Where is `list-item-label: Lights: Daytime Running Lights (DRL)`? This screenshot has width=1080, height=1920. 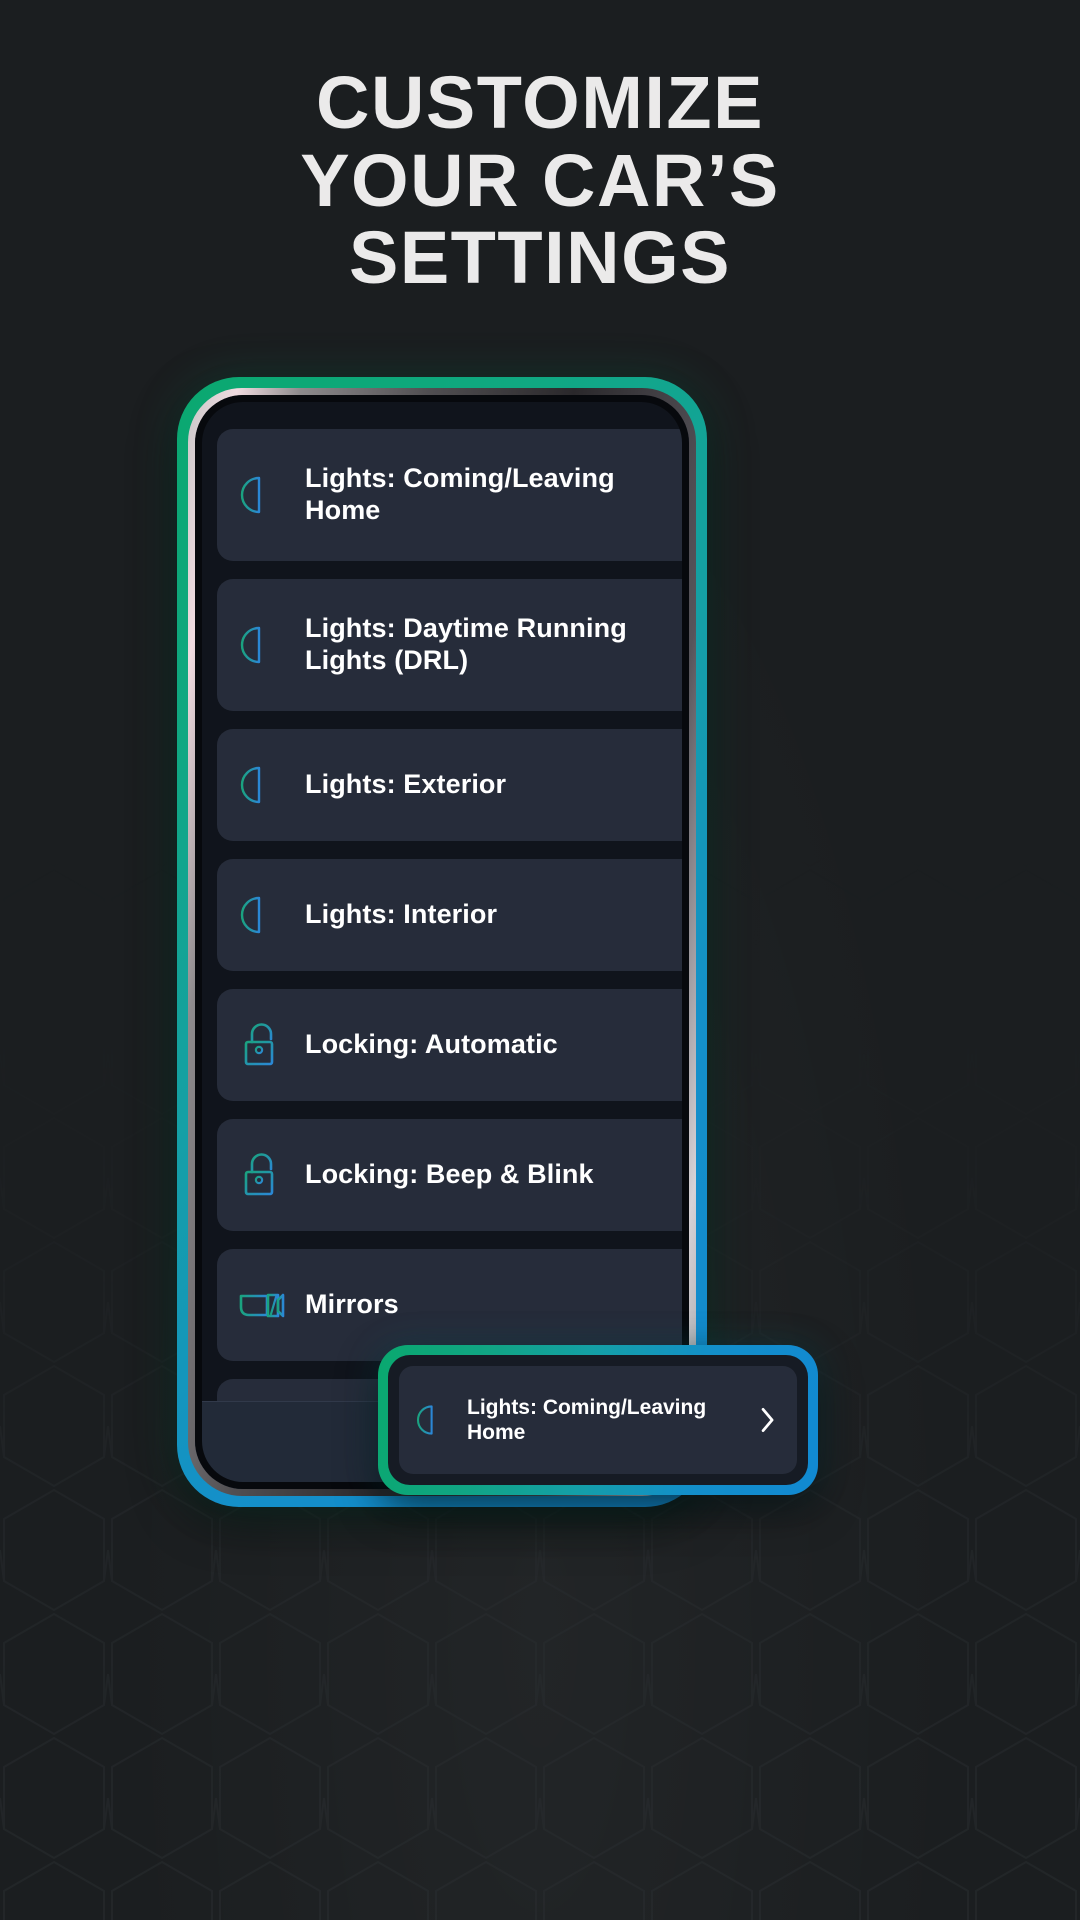 list-item-label: Lights: Daytime Running Lights (DRL) is located at coordinates (466, 644).